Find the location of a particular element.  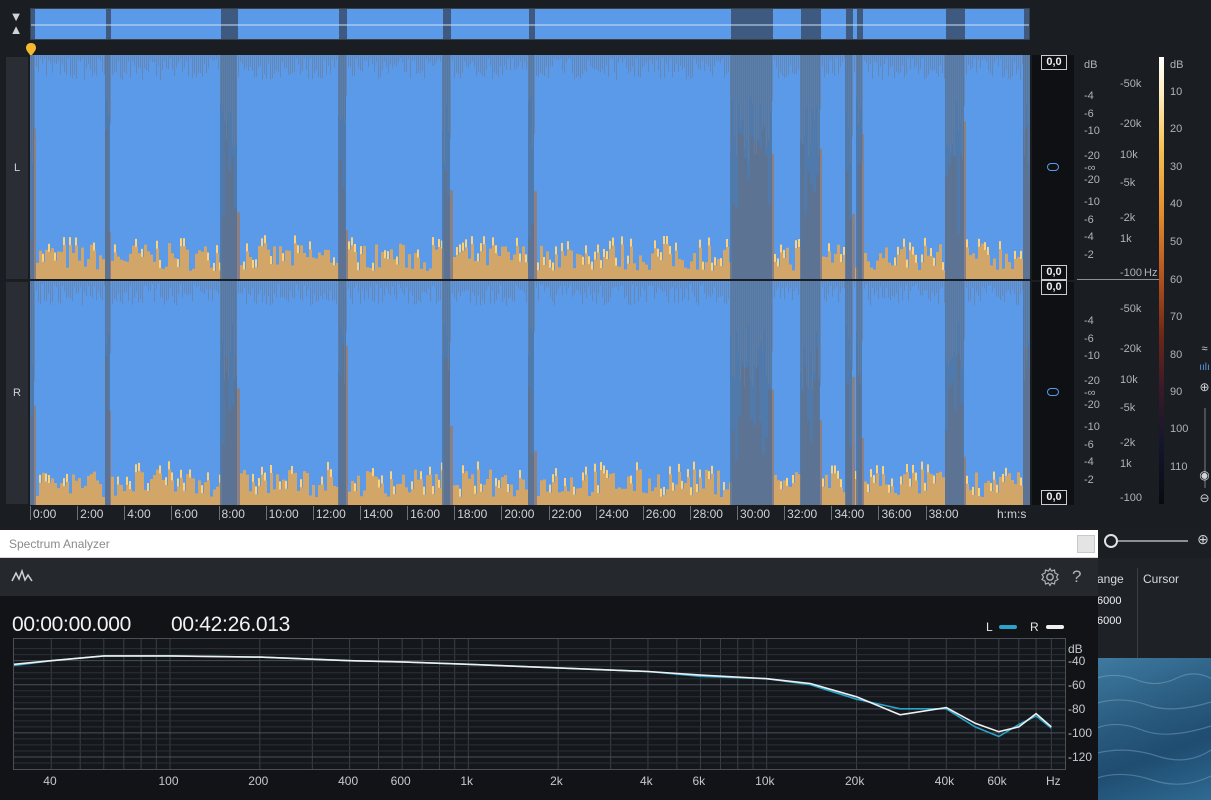

timeline-label: 28:00 is located at coordinates (707, 514).